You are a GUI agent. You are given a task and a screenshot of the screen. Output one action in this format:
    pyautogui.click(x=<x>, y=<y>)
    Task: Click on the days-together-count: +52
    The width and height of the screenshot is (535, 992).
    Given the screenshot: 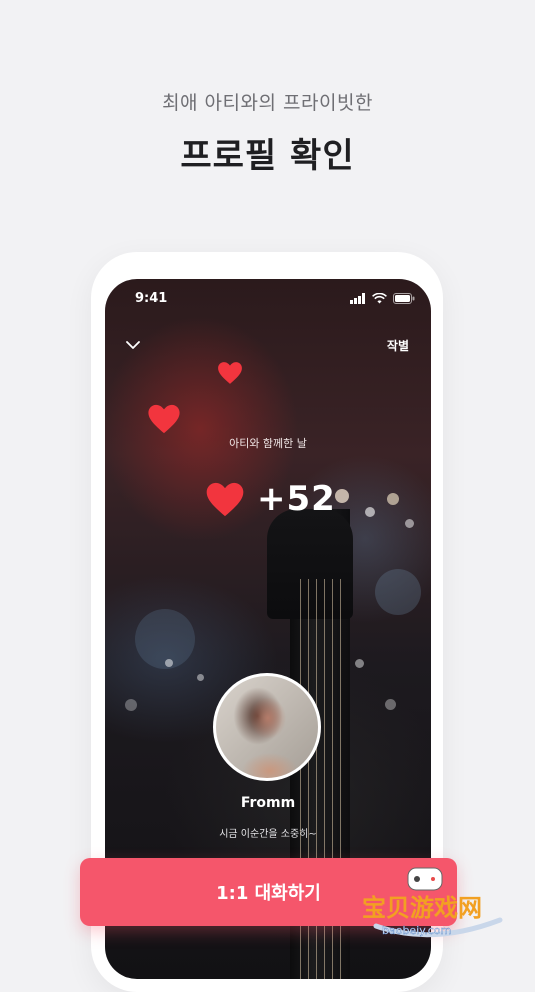 What is the action you would take?
    pyautogui.click(x=296, y=499)
    